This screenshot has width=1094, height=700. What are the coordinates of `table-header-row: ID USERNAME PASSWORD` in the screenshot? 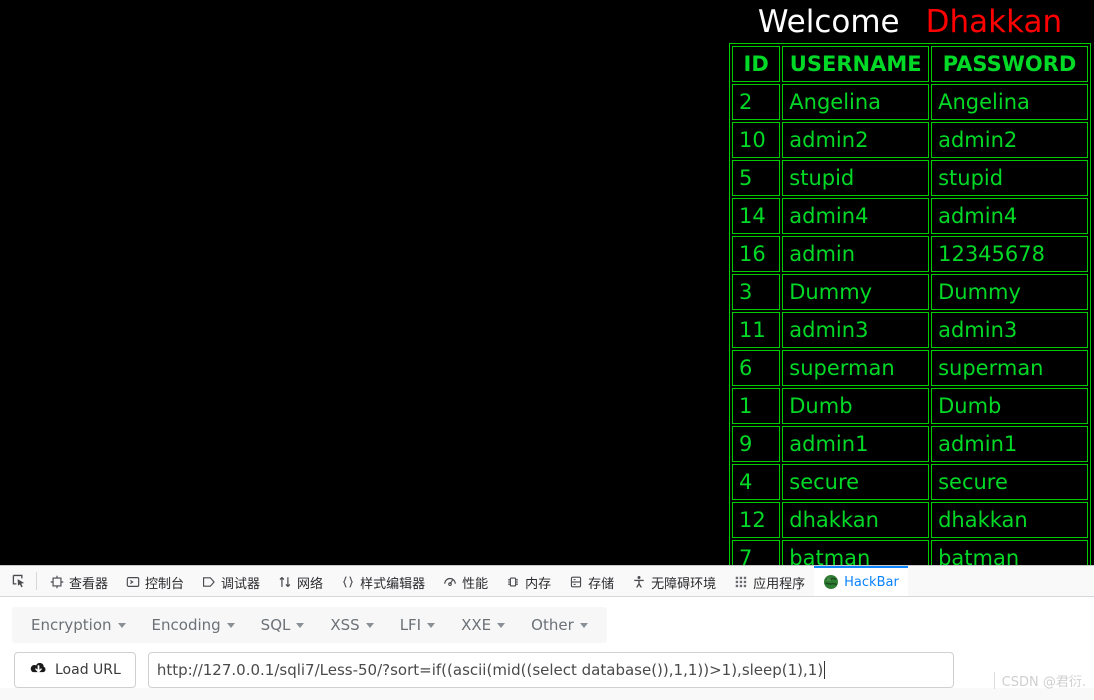 It's located at (910, 64).